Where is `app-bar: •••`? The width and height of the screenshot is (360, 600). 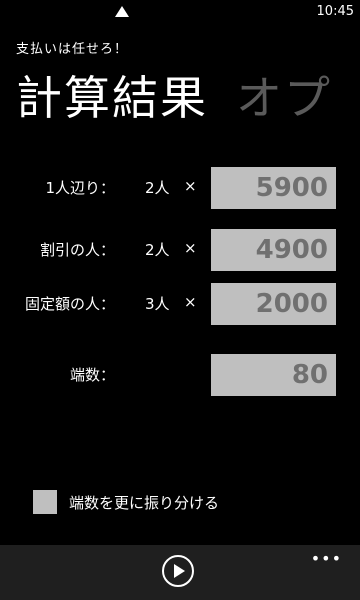
app-bar: ••• is located at coordinates (180, 572).